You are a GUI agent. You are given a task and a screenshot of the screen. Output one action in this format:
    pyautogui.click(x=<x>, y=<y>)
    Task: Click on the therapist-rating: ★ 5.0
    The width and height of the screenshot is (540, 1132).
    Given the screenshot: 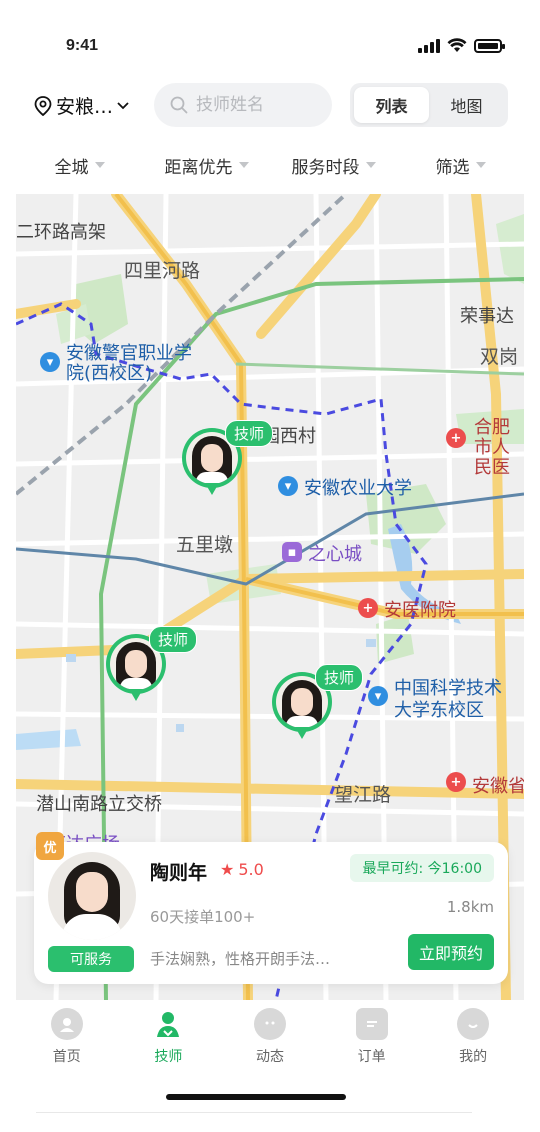 What is the action you would take?
    pyautogui.click(x=242, y=869)
    